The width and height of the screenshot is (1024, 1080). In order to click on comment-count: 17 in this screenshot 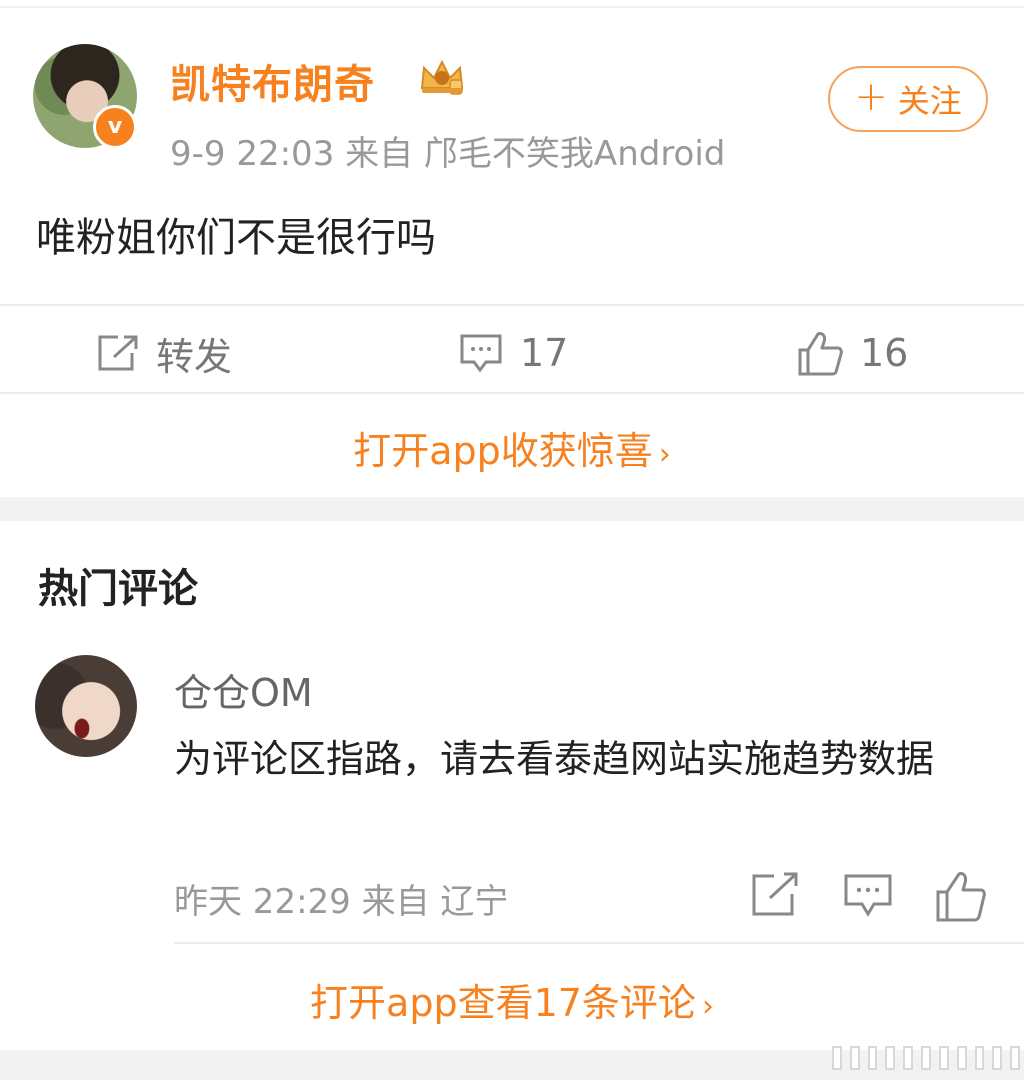, I will do `click(544, 353)`.